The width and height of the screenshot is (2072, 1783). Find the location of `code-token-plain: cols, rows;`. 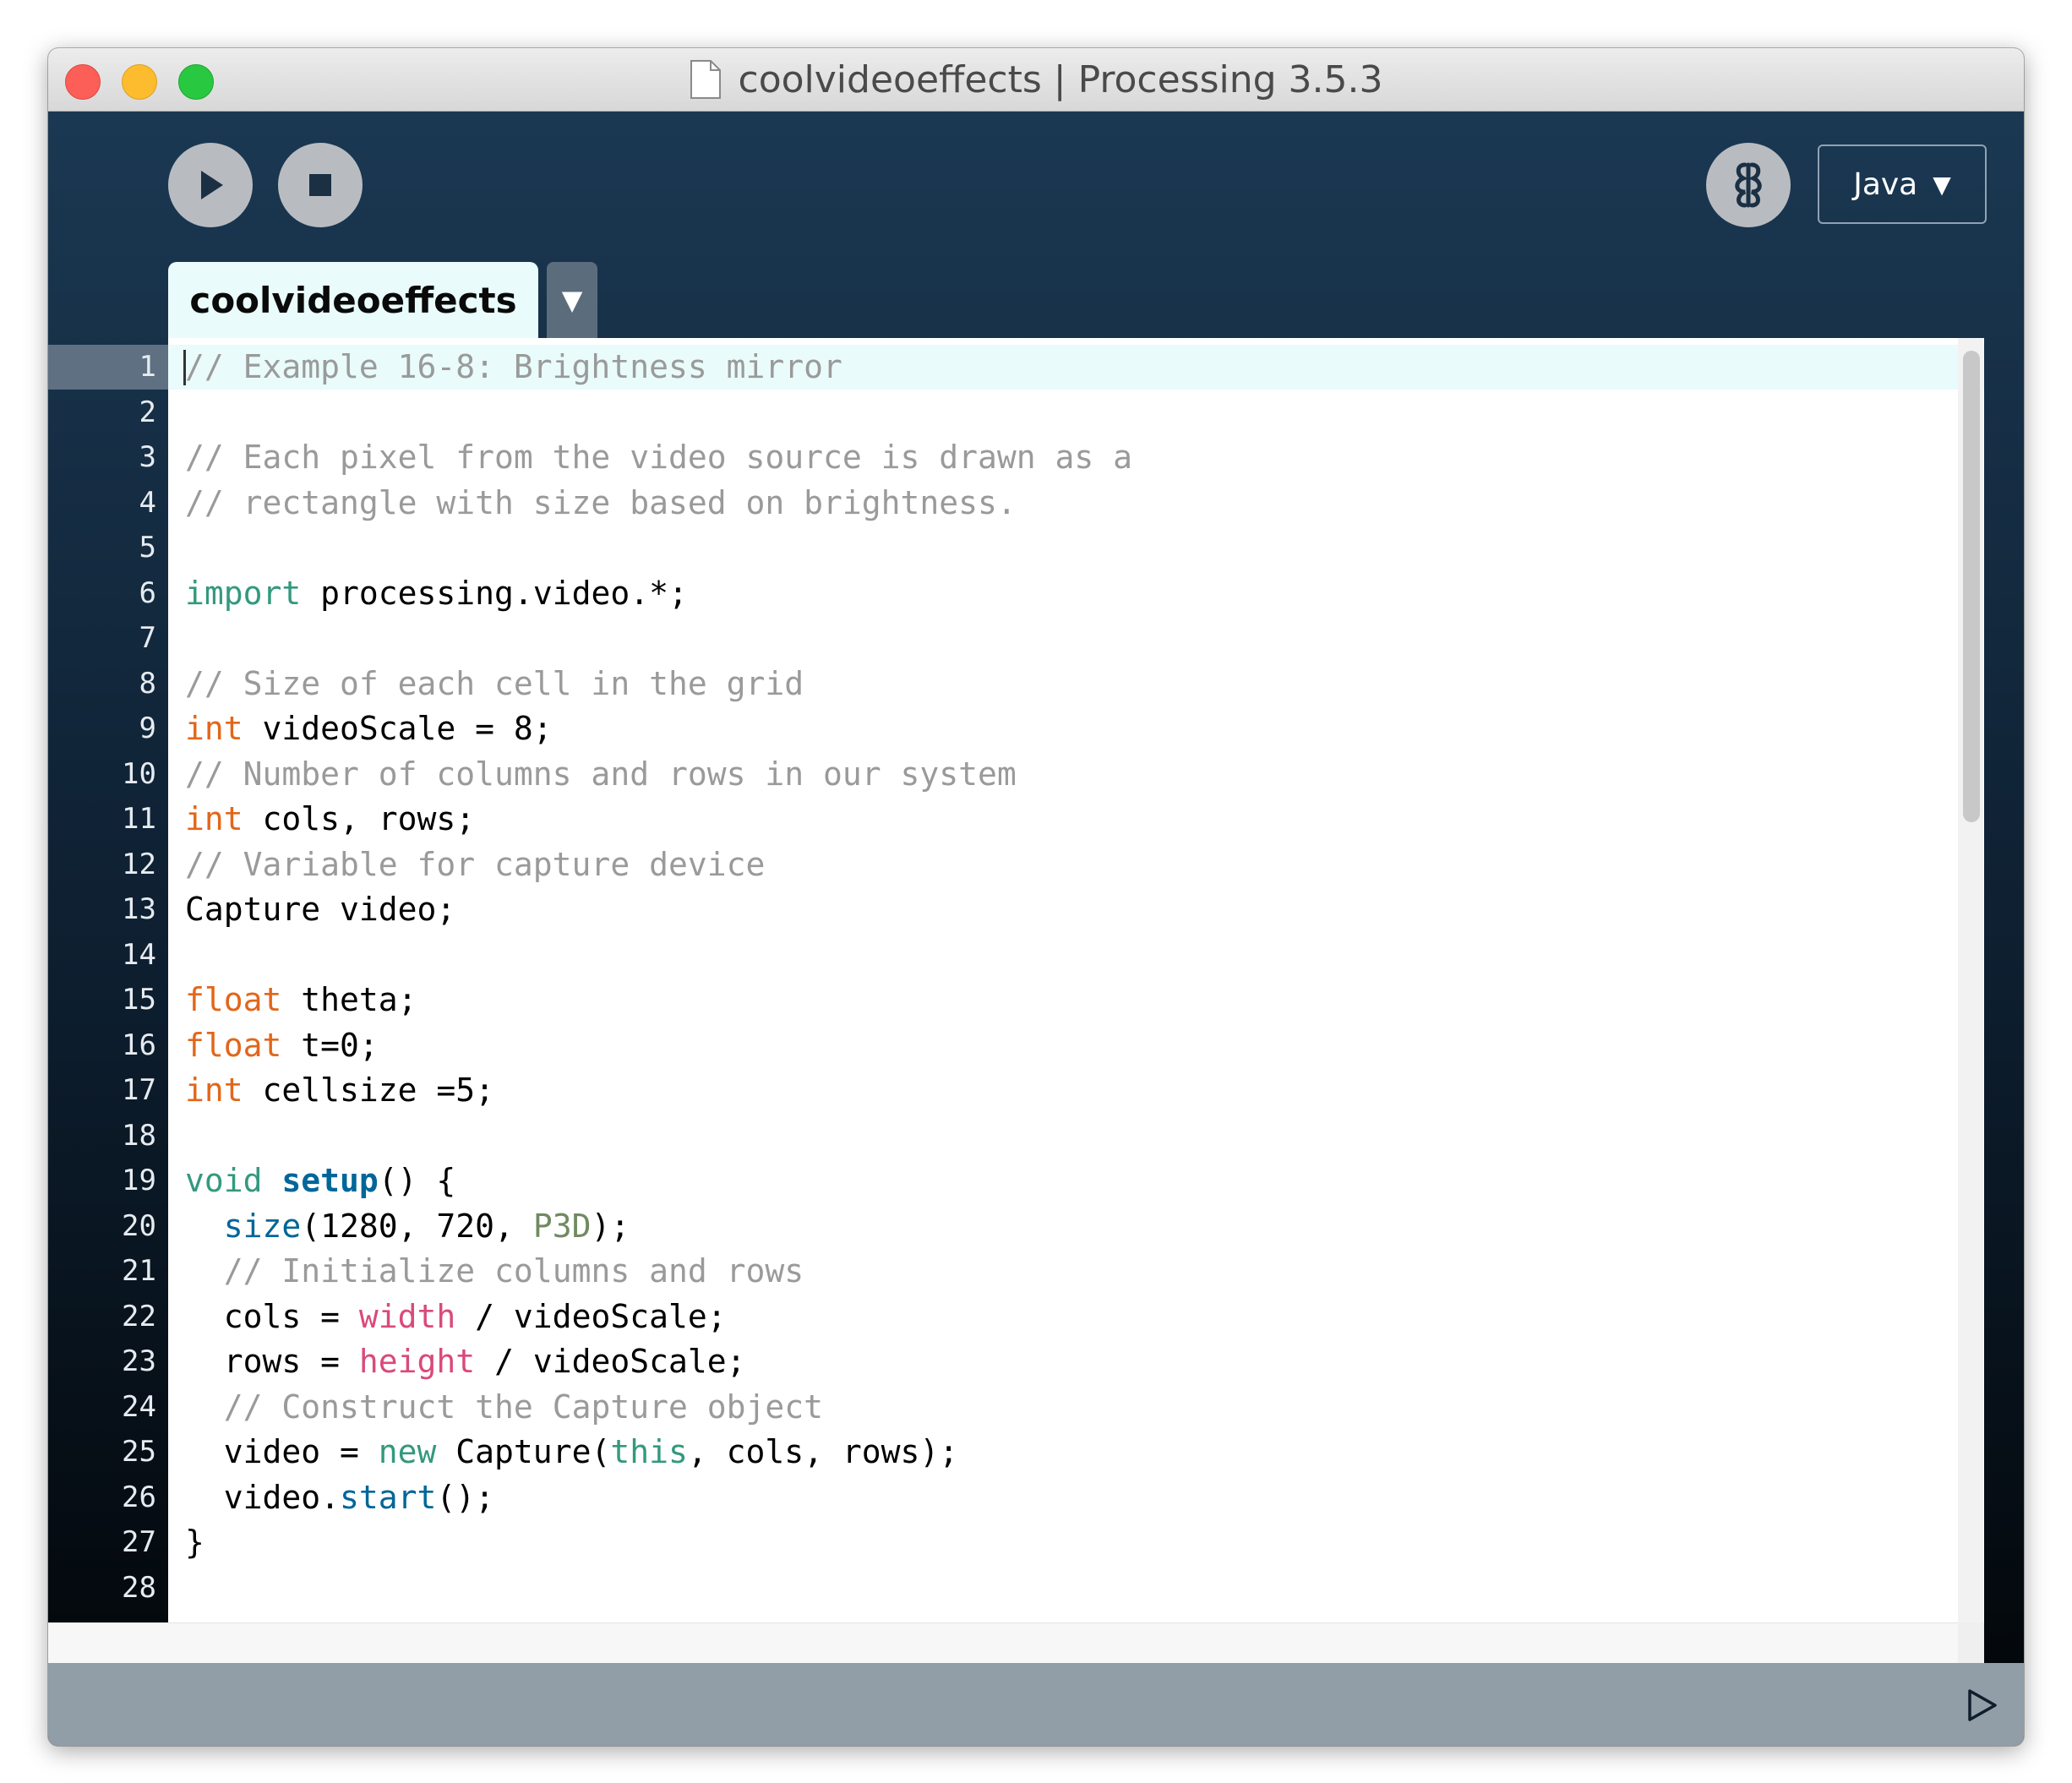

code-token-plain: cols, rows; is located at coordinates (359, 819).